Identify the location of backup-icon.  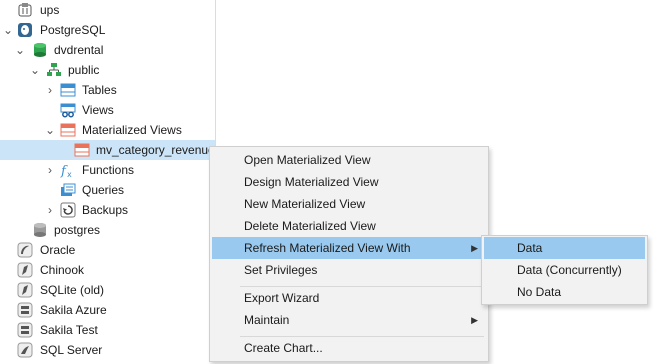
(68, 210).